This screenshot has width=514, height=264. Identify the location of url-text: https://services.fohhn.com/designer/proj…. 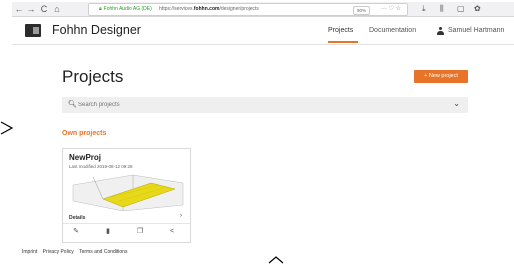
(209, 9).